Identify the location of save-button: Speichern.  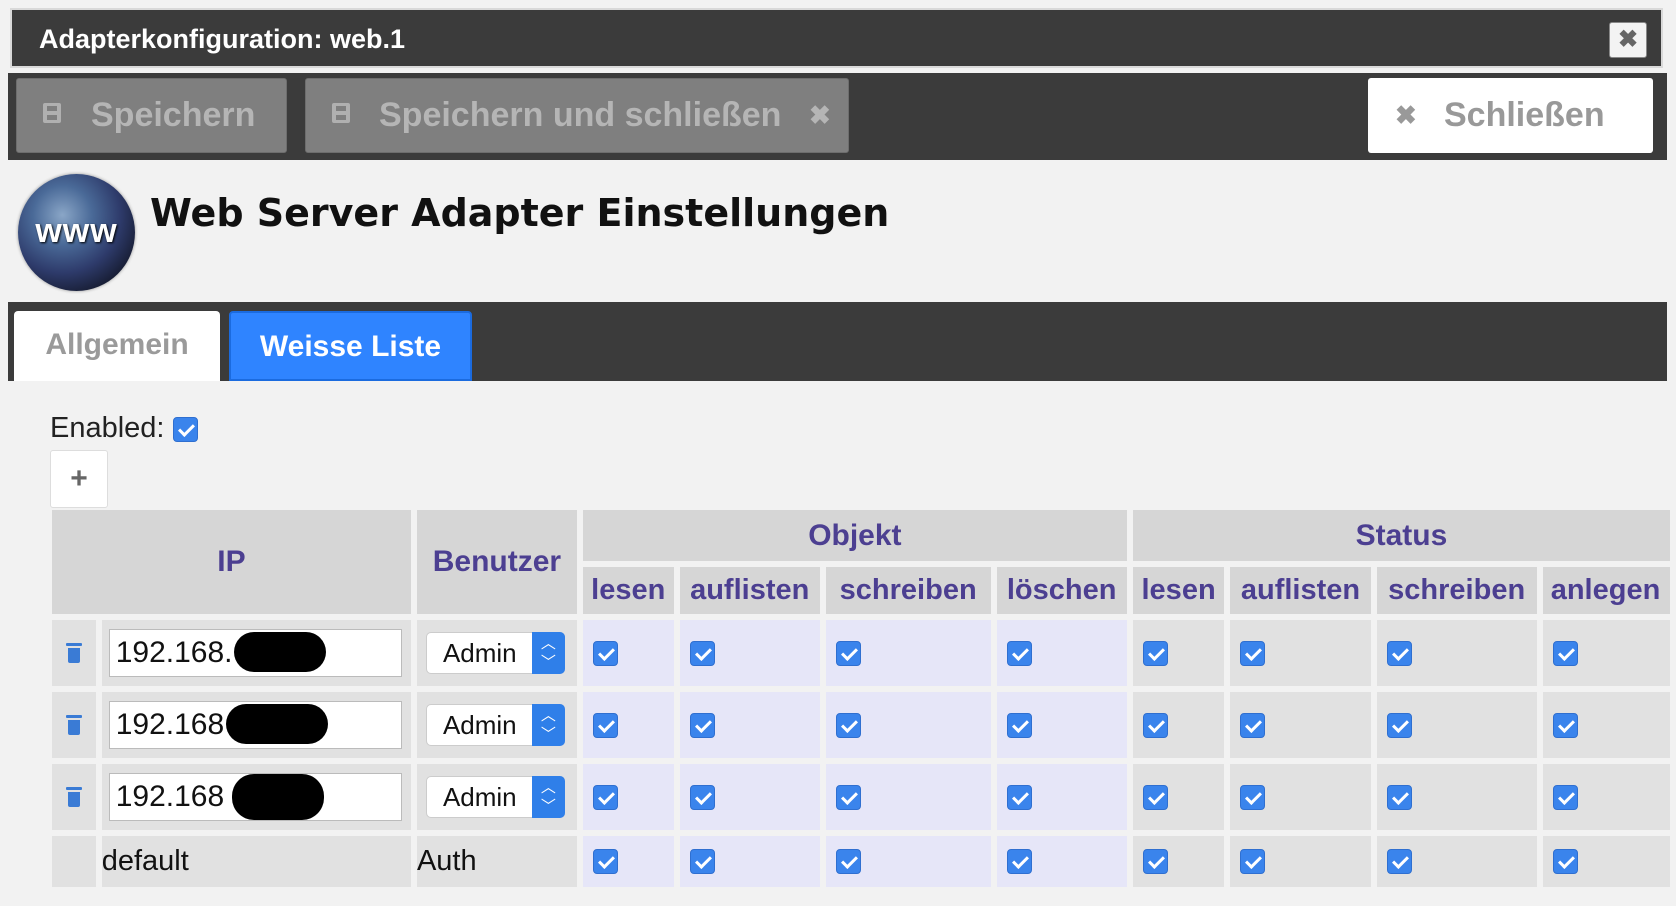
(151, 115).